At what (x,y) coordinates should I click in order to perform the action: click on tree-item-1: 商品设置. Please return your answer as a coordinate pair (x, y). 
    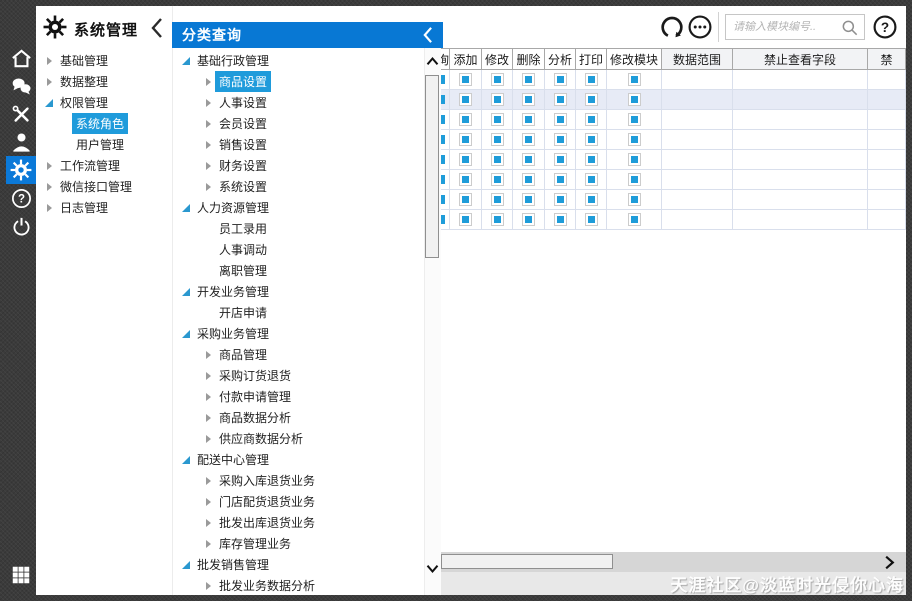
    Looking at the image, I should click on (298, 81).